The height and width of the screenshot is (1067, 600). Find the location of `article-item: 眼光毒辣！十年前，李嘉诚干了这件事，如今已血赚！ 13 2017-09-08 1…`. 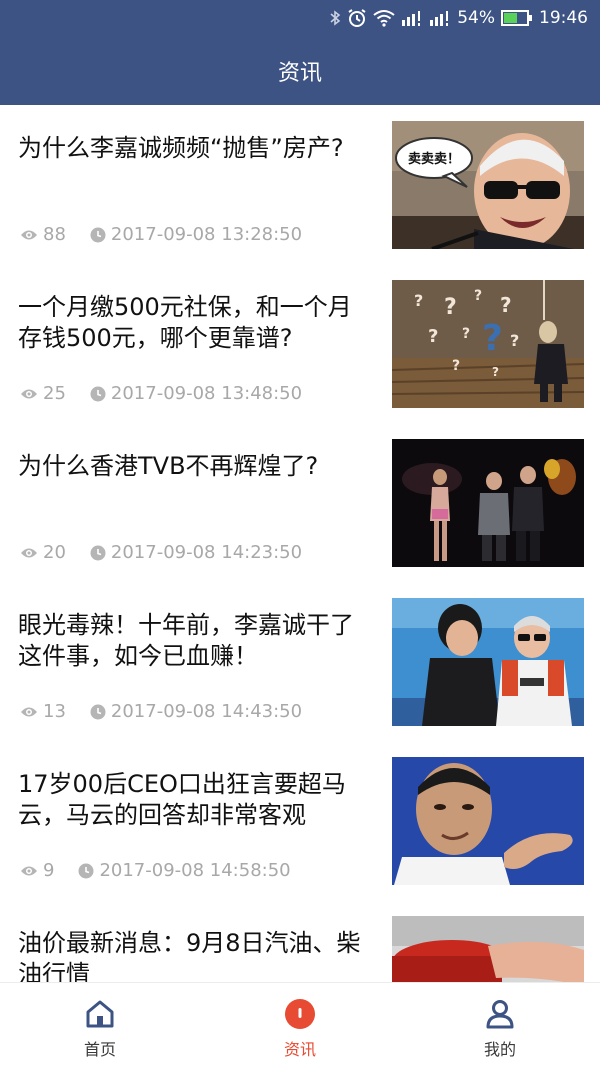

article-item: 眼光毒辣！十年前，李嘉诚干了这件事，如今已血赚！ 13 2017-09-08 1… is located at coordinates (300, 661).